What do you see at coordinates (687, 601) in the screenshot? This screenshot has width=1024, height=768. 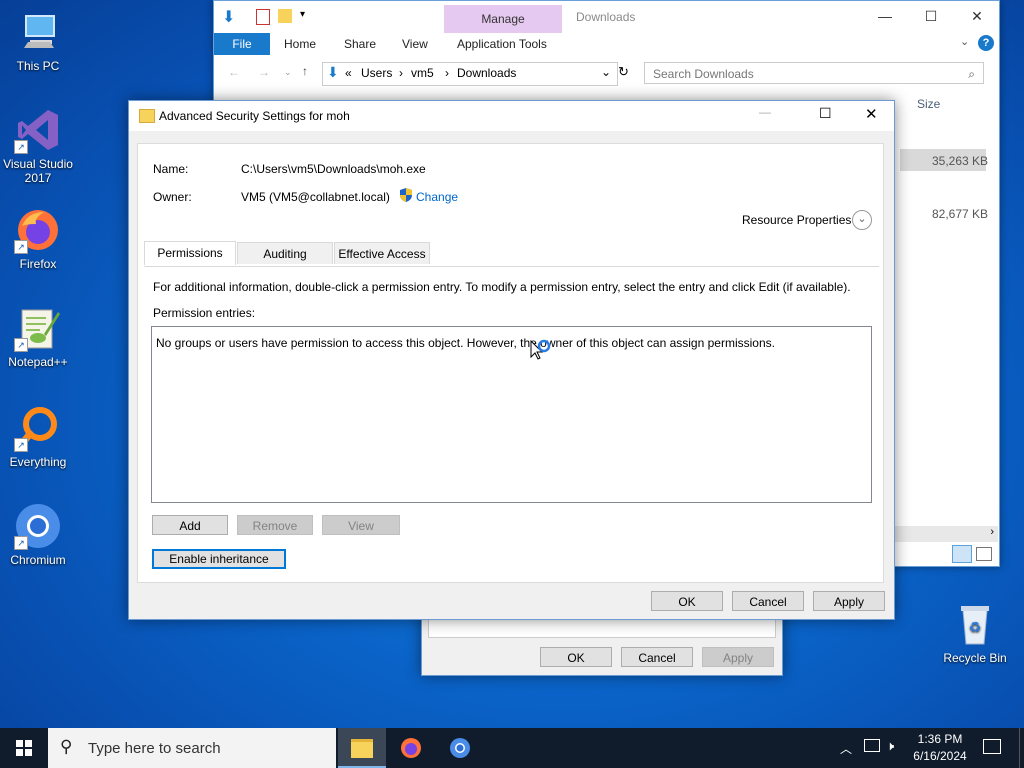 I see `ok-button: OK` at bounding box center [687, 601].